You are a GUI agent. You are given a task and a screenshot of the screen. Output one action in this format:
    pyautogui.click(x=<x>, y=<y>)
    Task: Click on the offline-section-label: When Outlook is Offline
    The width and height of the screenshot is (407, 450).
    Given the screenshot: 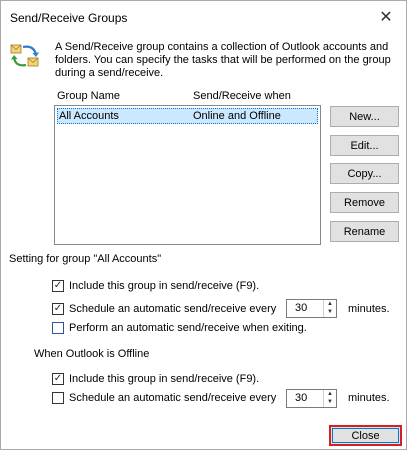 What is the action you would take?
    pyautogui.click(x=92, y=354)
    